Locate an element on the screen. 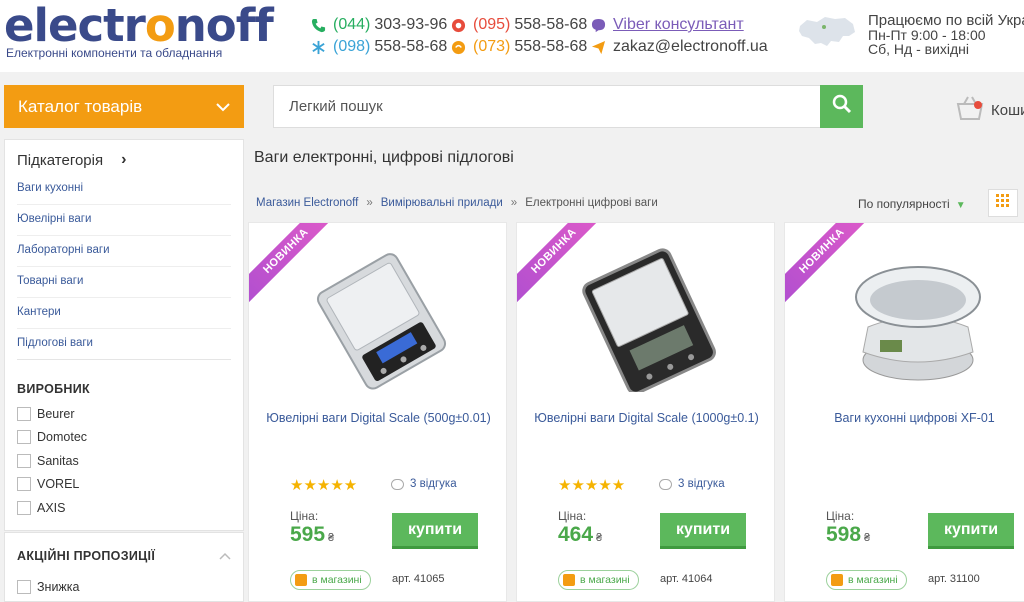  price: 464 ₴ is located at coordinates (580, 534).